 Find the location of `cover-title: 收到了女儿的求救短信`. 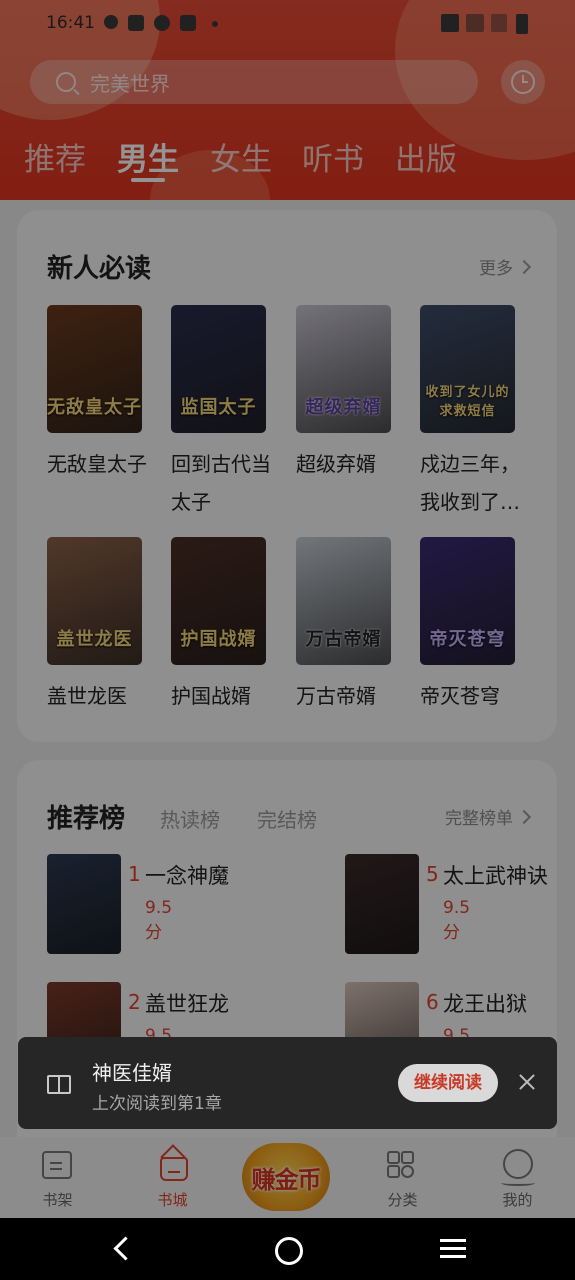

cover-title: 收到了女儿的求救短信 is located at coordinates (467, 402).